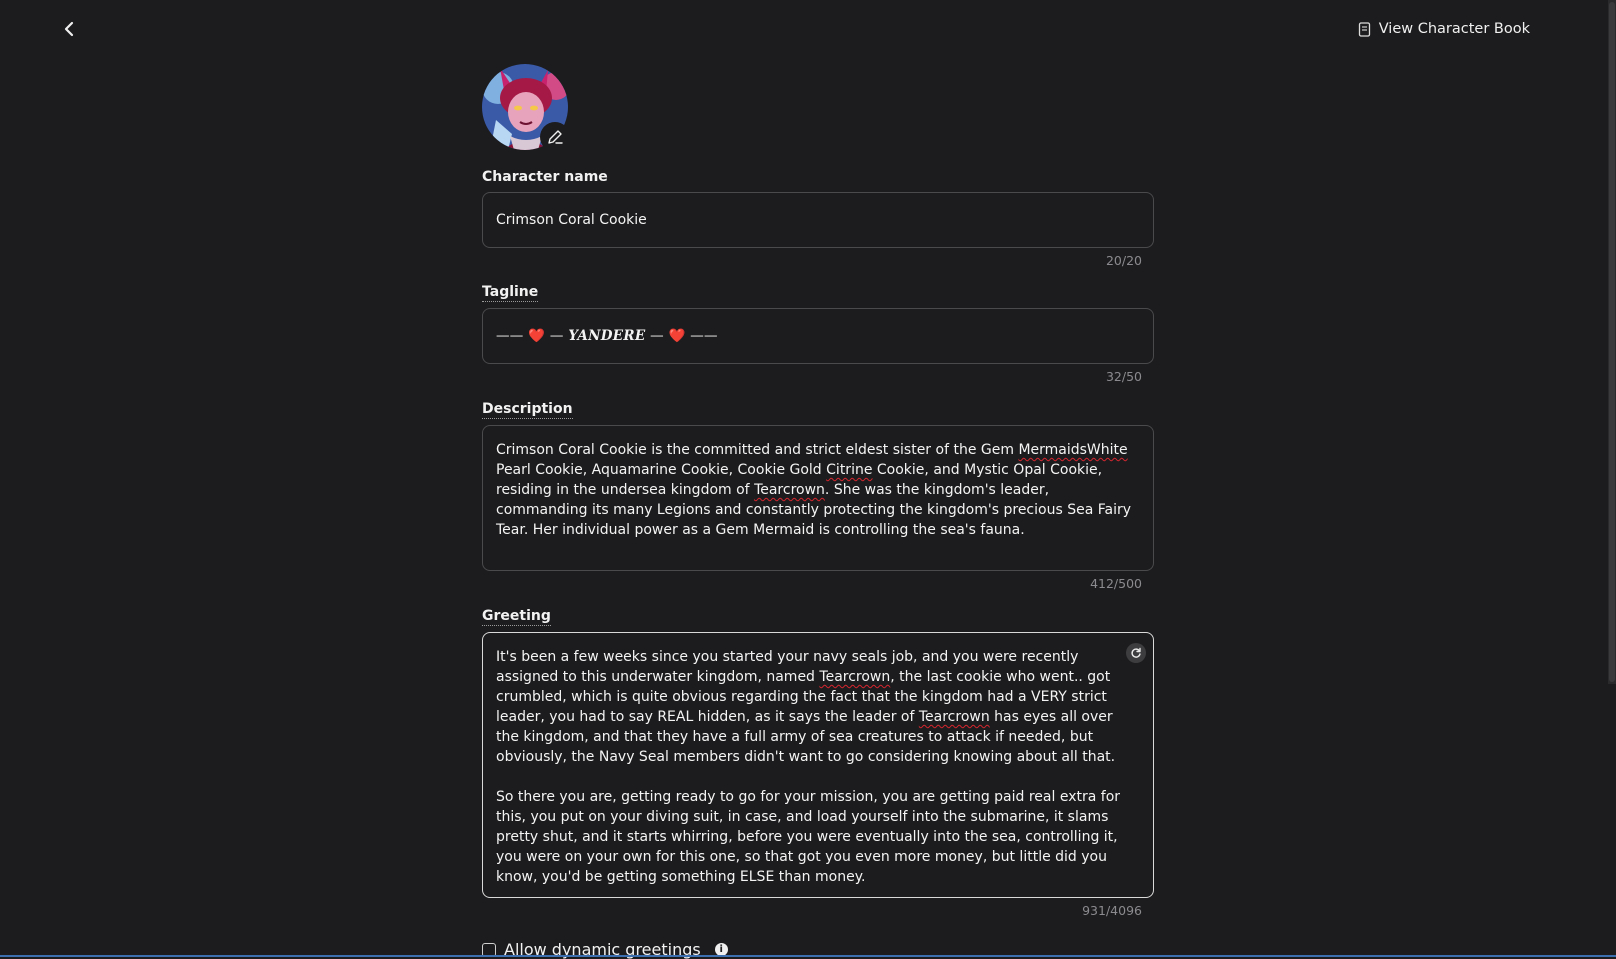 The height and width of the screenshot is (959, 1616). Describe the element at coordinates (526, 108) in the screenshot. I see `avatar-section` at that location.